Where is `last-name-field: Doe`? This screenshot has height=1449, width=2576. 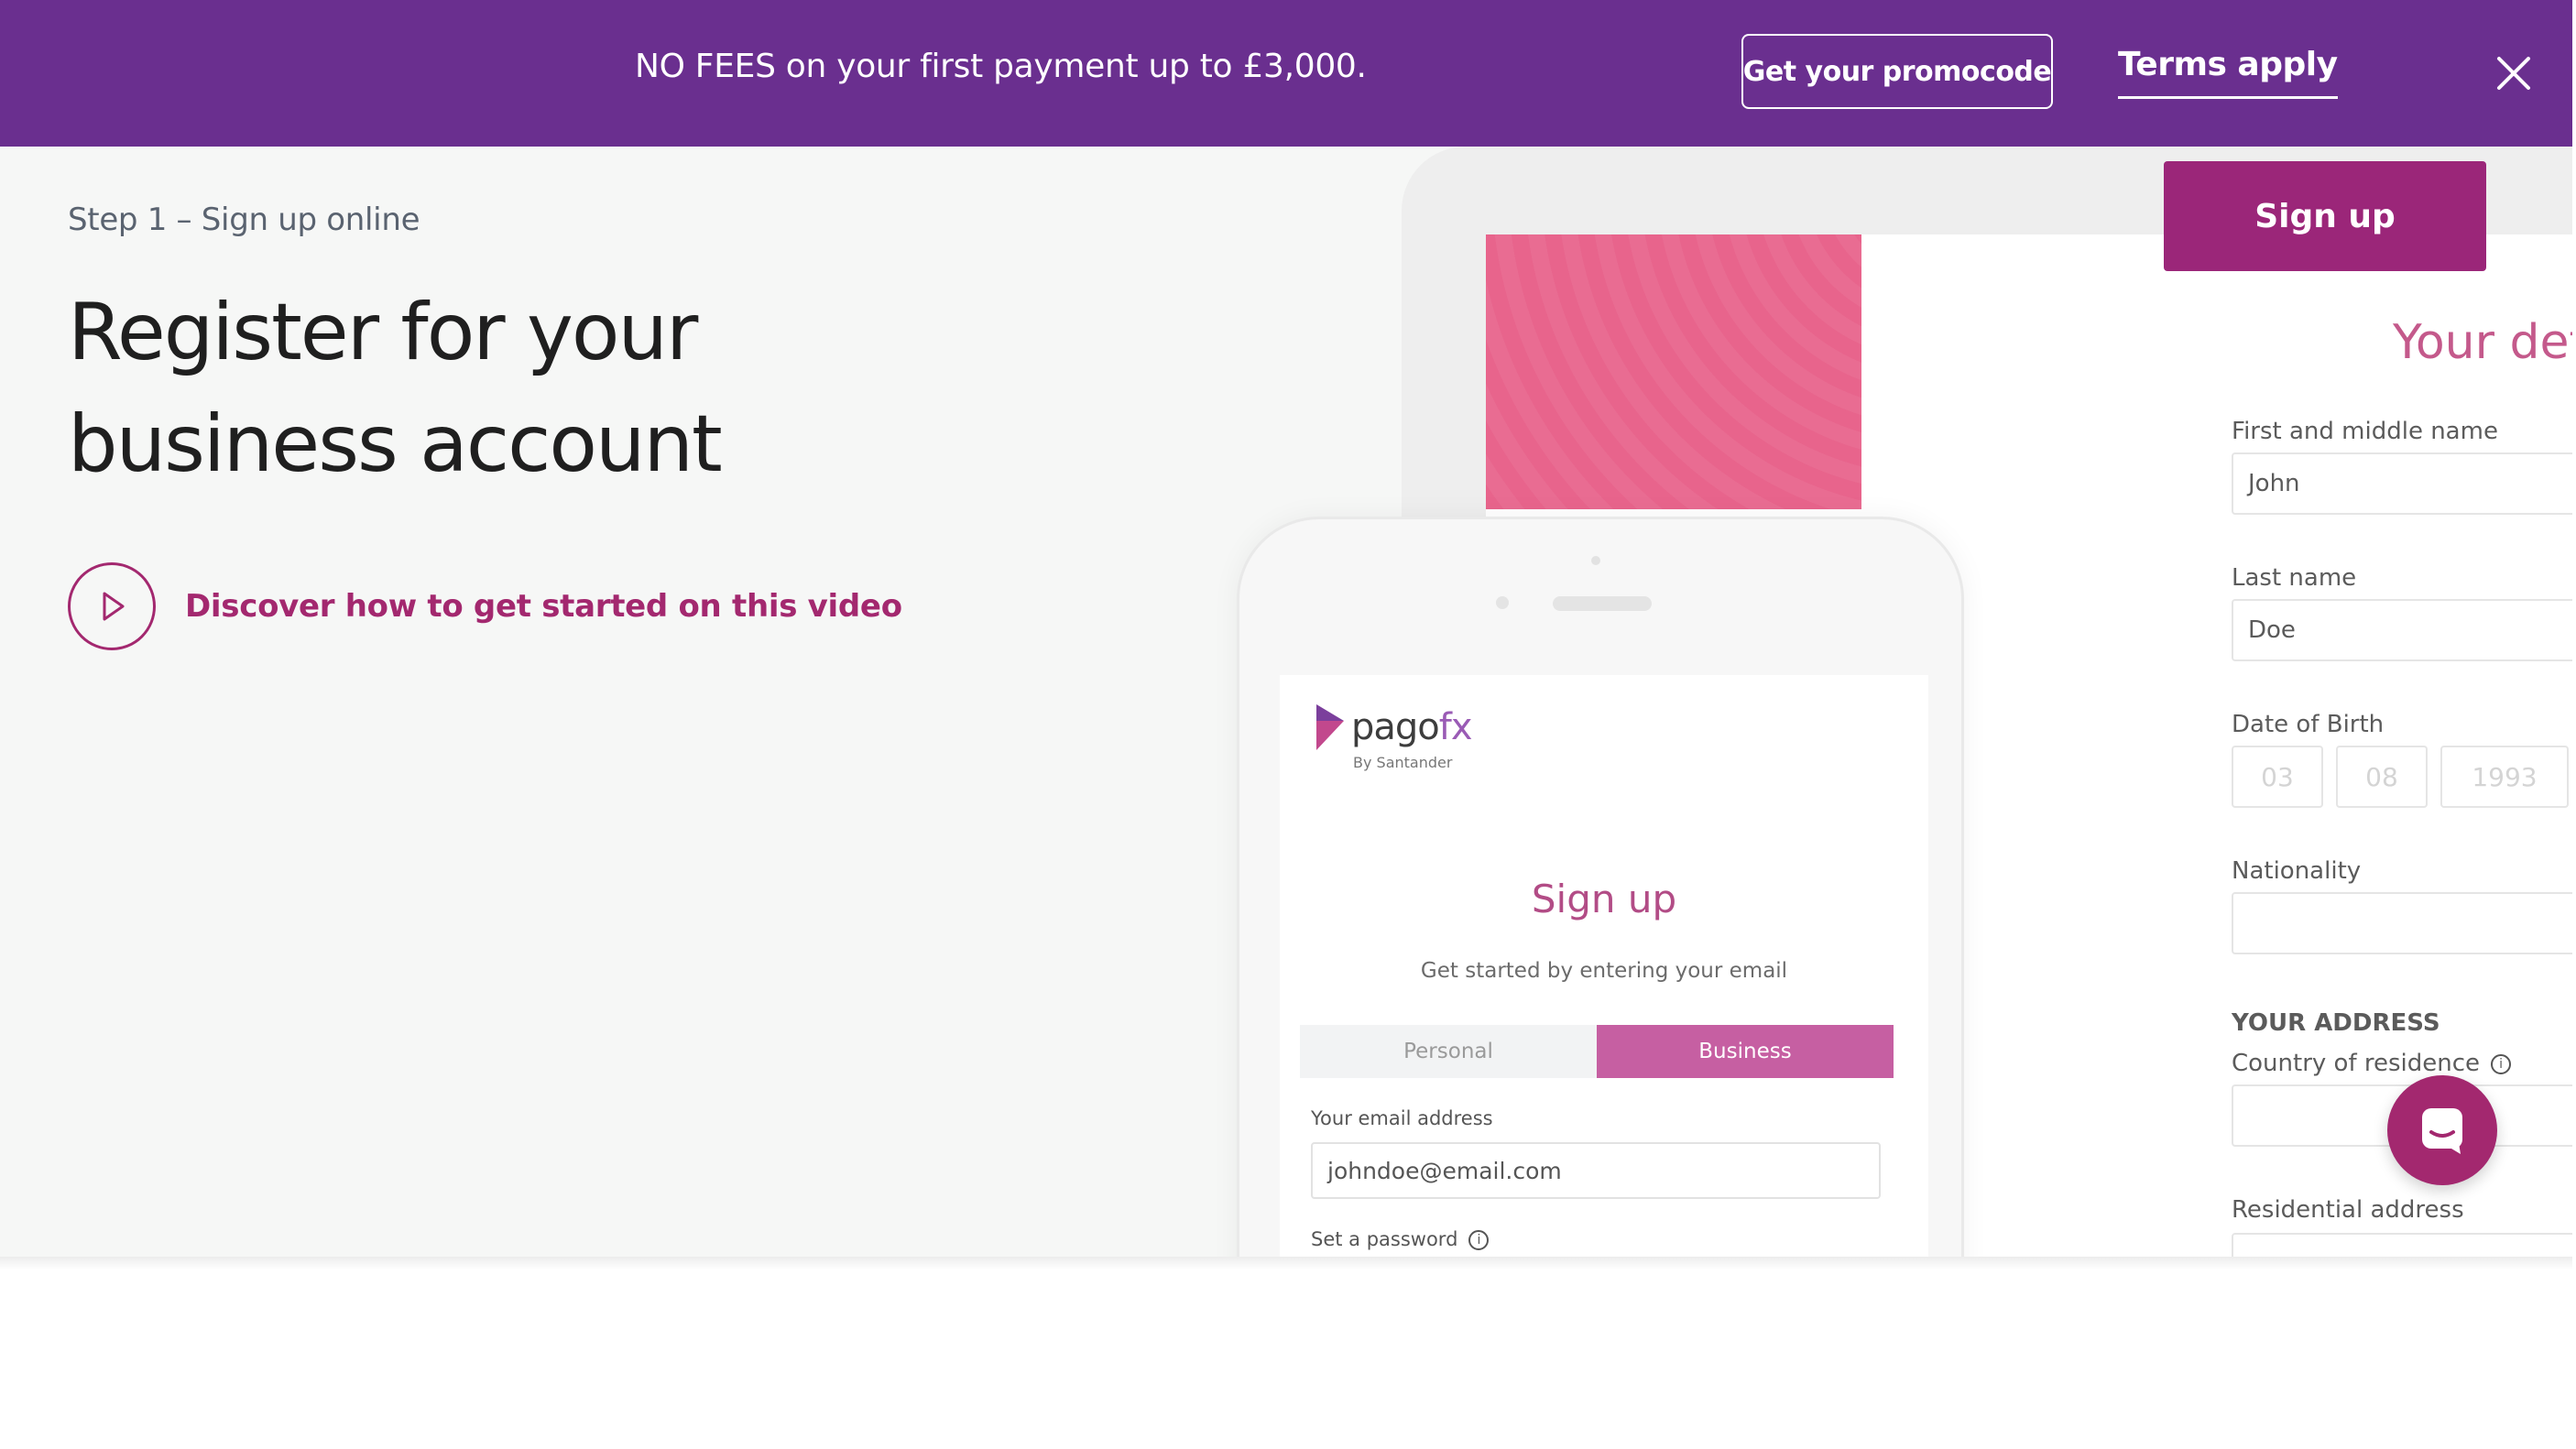
last-name-field: Doe is located at coordinates (2402, 630).